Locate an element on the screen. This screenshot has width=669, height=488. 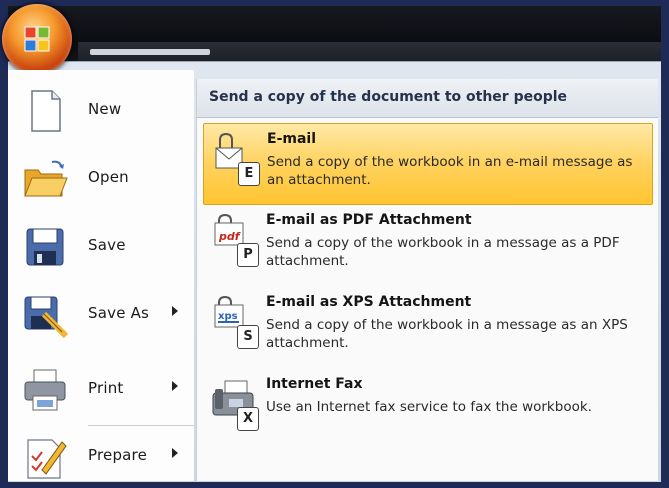
file-type-badge: S is located at coordinates (248, 337).